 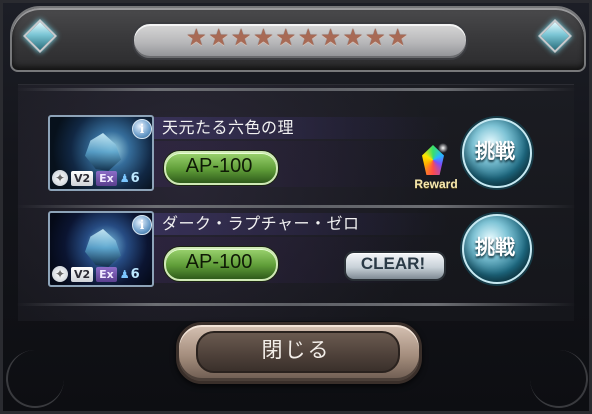 I want to click on quest-title: ダーク・ラプチャー・ゼロ, so click(x=261, y=223).